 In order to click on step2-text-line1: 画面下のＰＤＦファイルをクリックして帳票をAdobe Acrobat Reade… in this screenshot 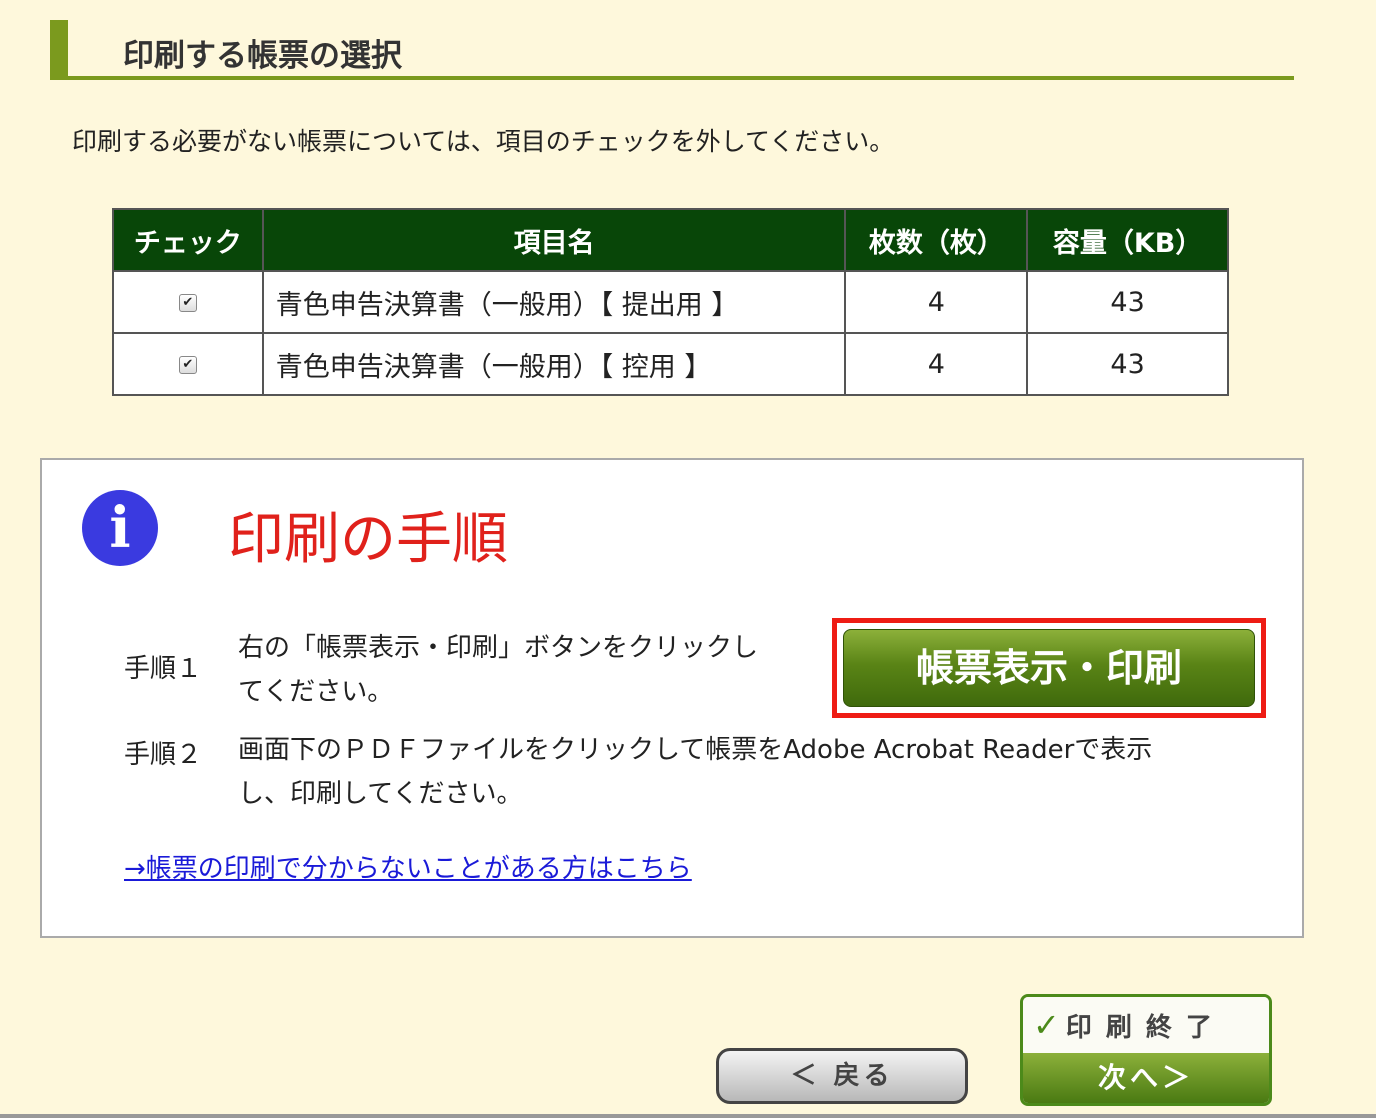, I will do `click(695, 750)`.